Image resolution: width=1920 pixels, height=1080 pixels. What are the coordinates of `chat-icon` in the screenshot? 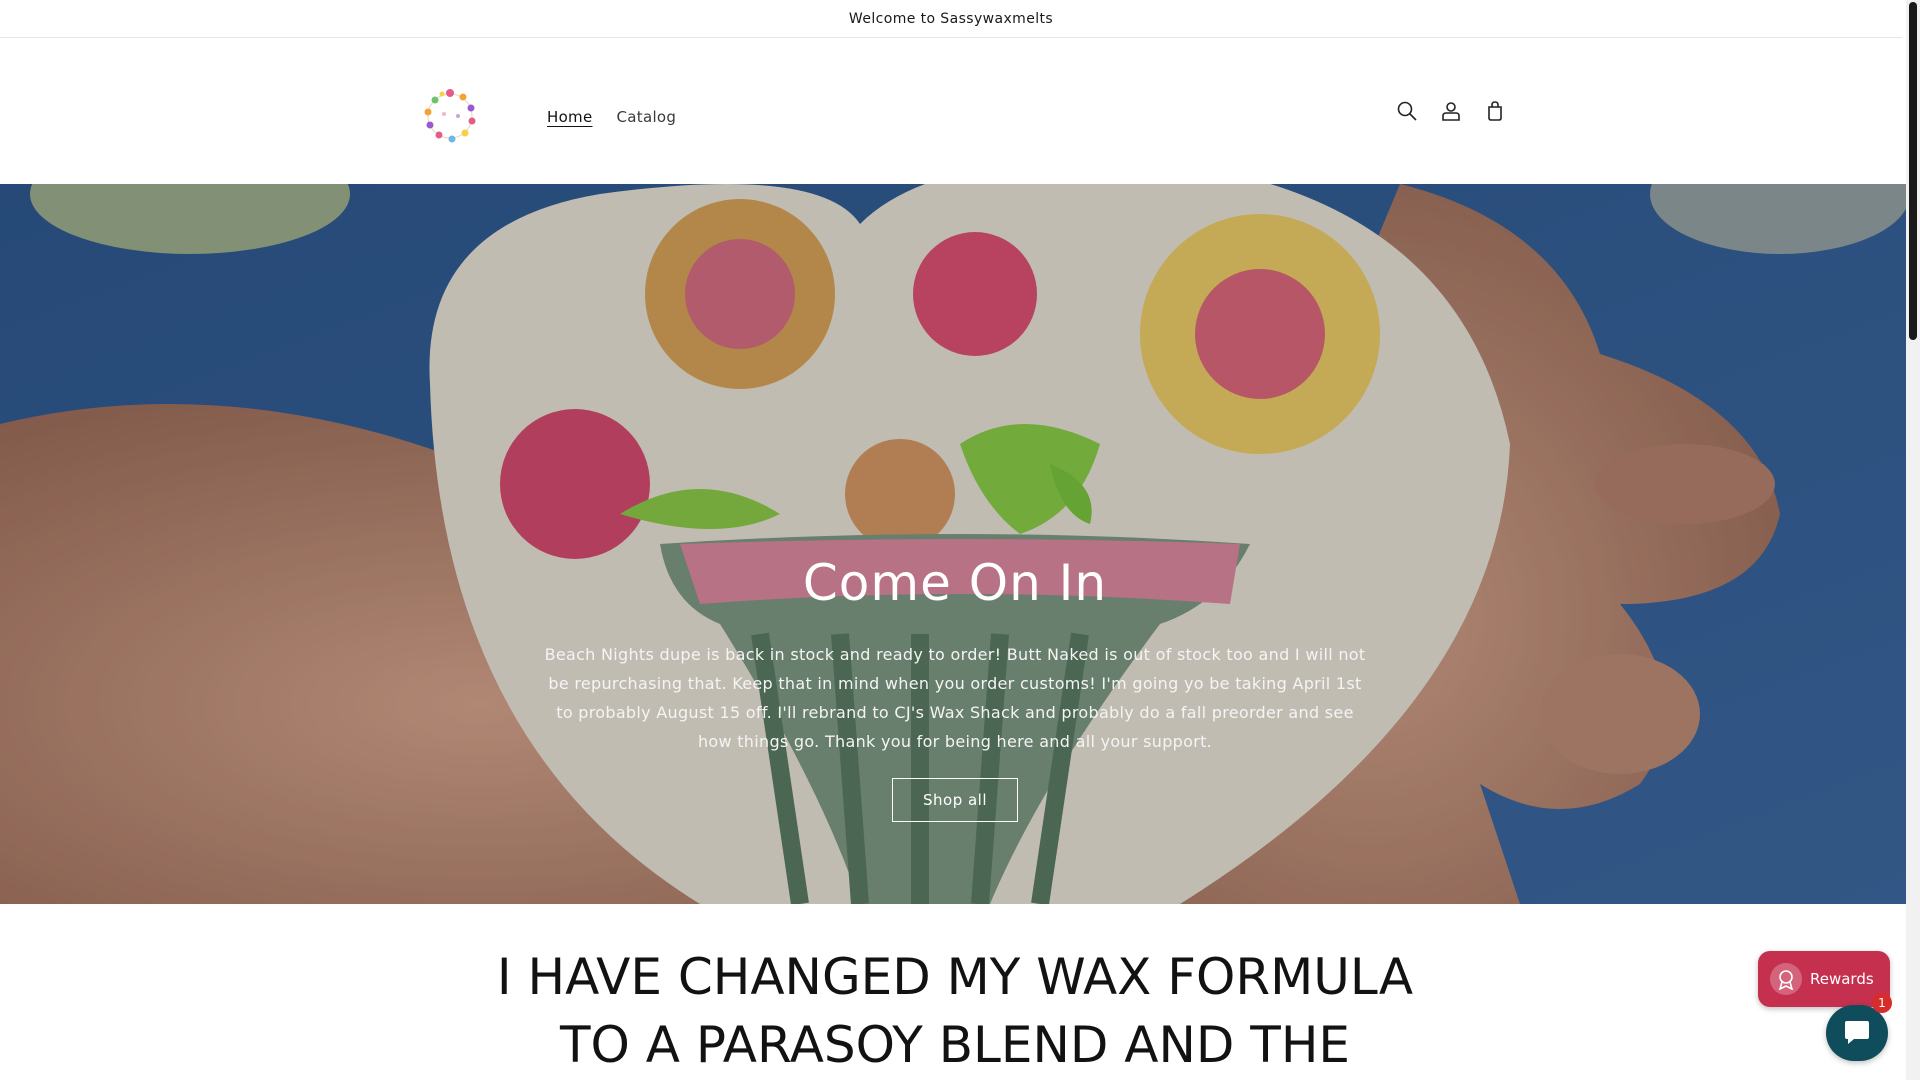 It's located at (1857, 1032).